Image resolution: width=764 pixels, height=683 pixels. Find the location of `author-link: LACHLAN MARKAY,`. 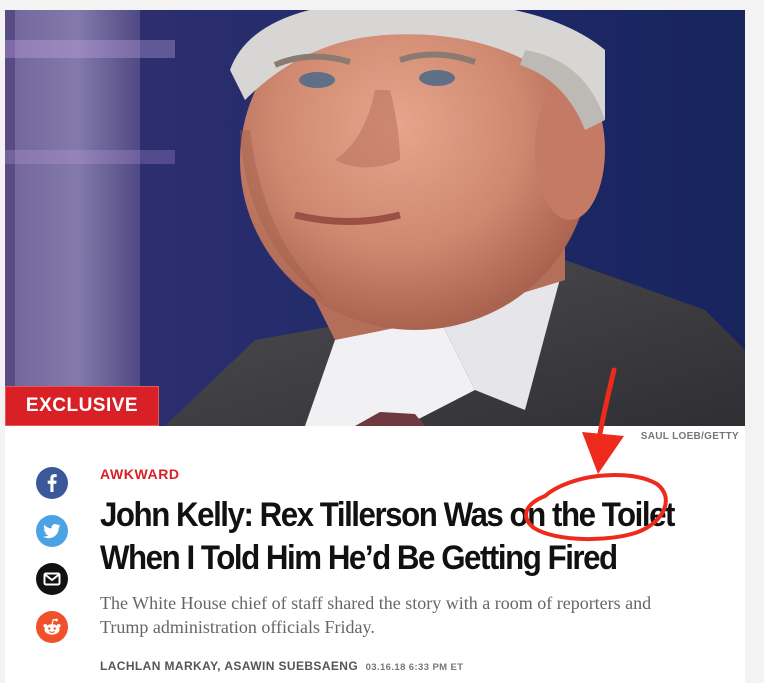

author-link: LACHLAN MARKAY, is located at coordinates (160, 666).